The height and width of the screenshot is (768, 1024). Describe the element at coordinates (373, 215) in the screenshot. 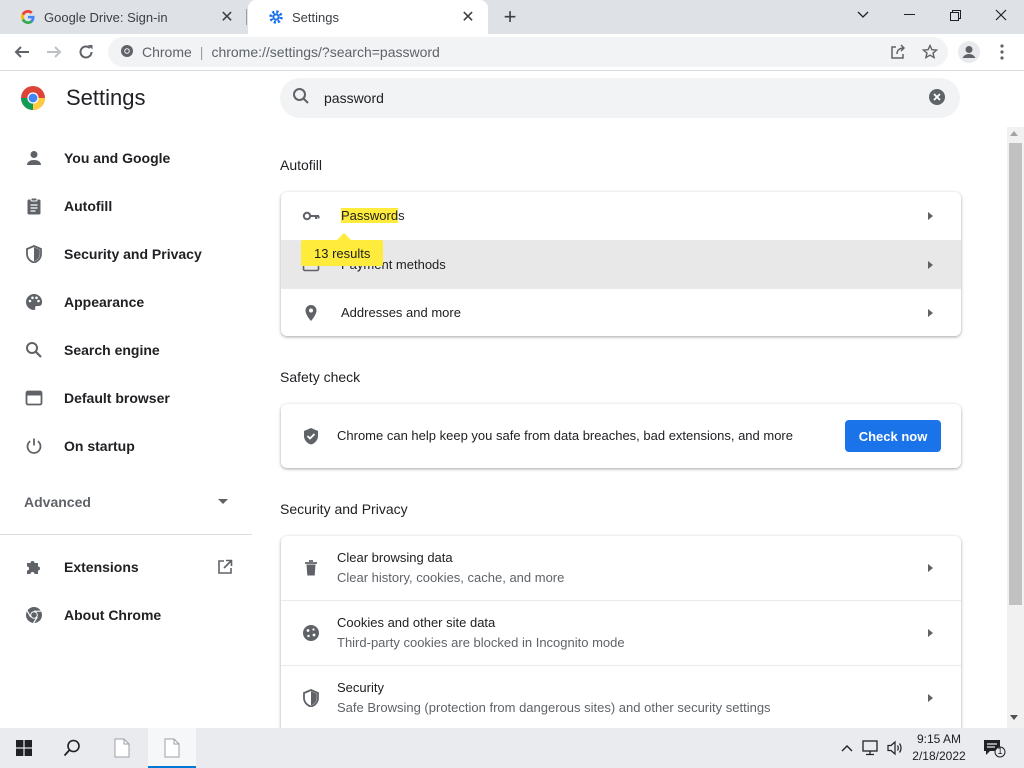

I see `passwords-label: Passwords` at that location.